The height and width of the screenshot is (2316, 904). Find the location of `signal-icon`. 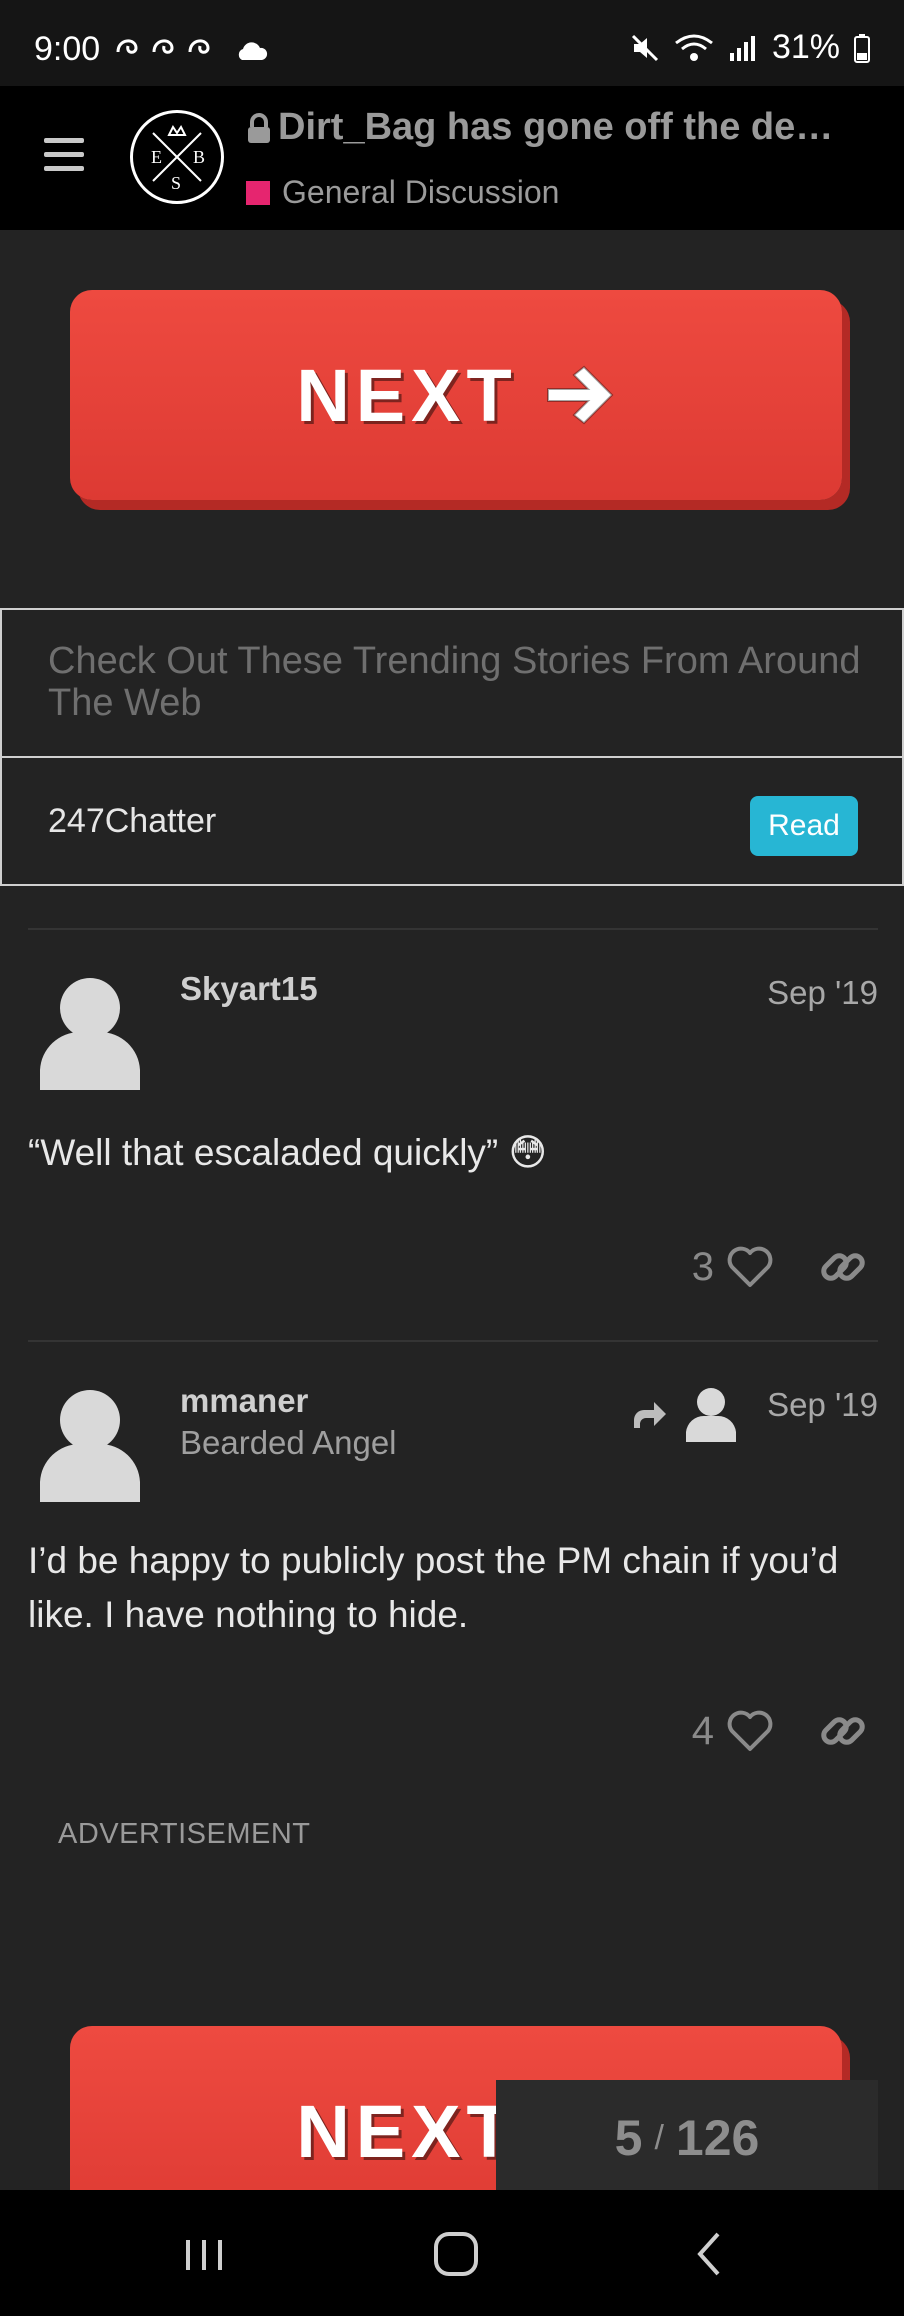

signal-icon is located at coordinates (742, 48).